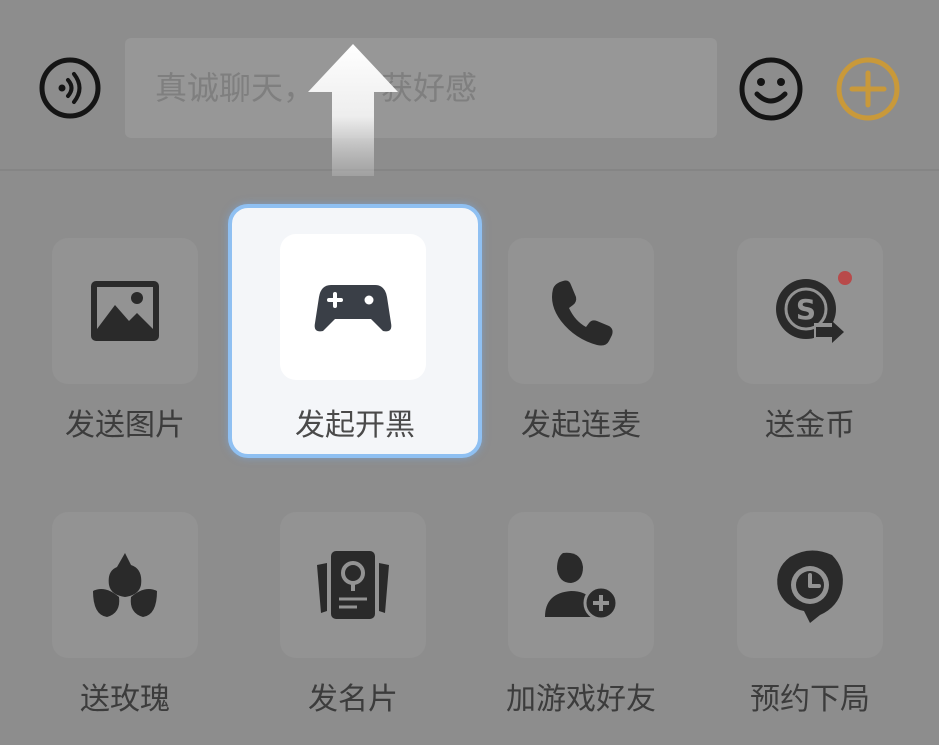 This screenshot has width=939, height=745. What do you see at coordinates (353, 699) in the screenshot?
I see `send-card-label: 发名片` at bounding box center [353, 699].